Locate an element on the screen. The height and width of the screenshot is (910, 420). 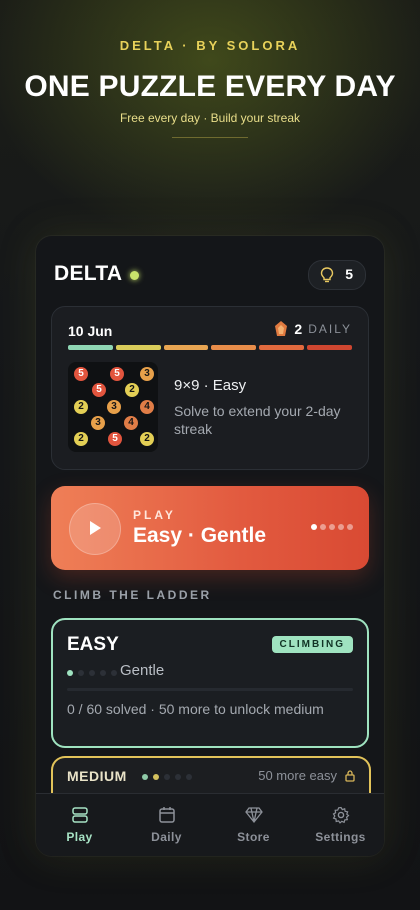
status-dot is located at coordinates (134, 275).